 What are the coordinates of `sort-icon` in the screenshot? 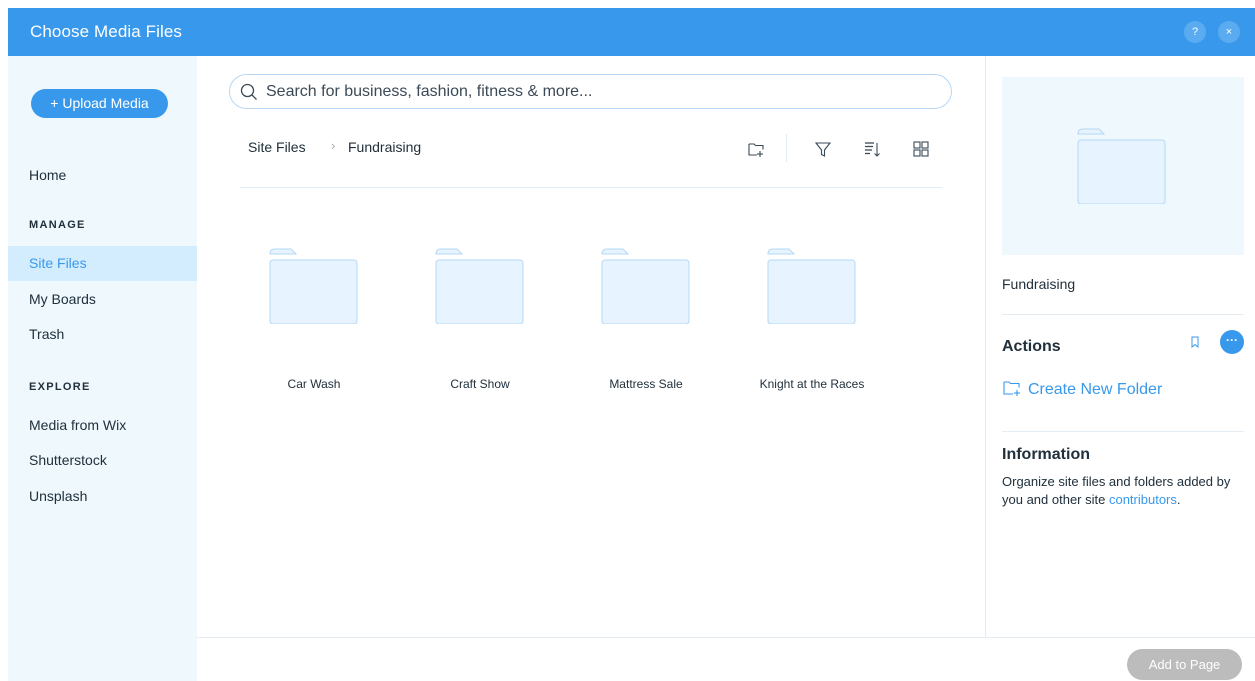 It's located at (872, 149).